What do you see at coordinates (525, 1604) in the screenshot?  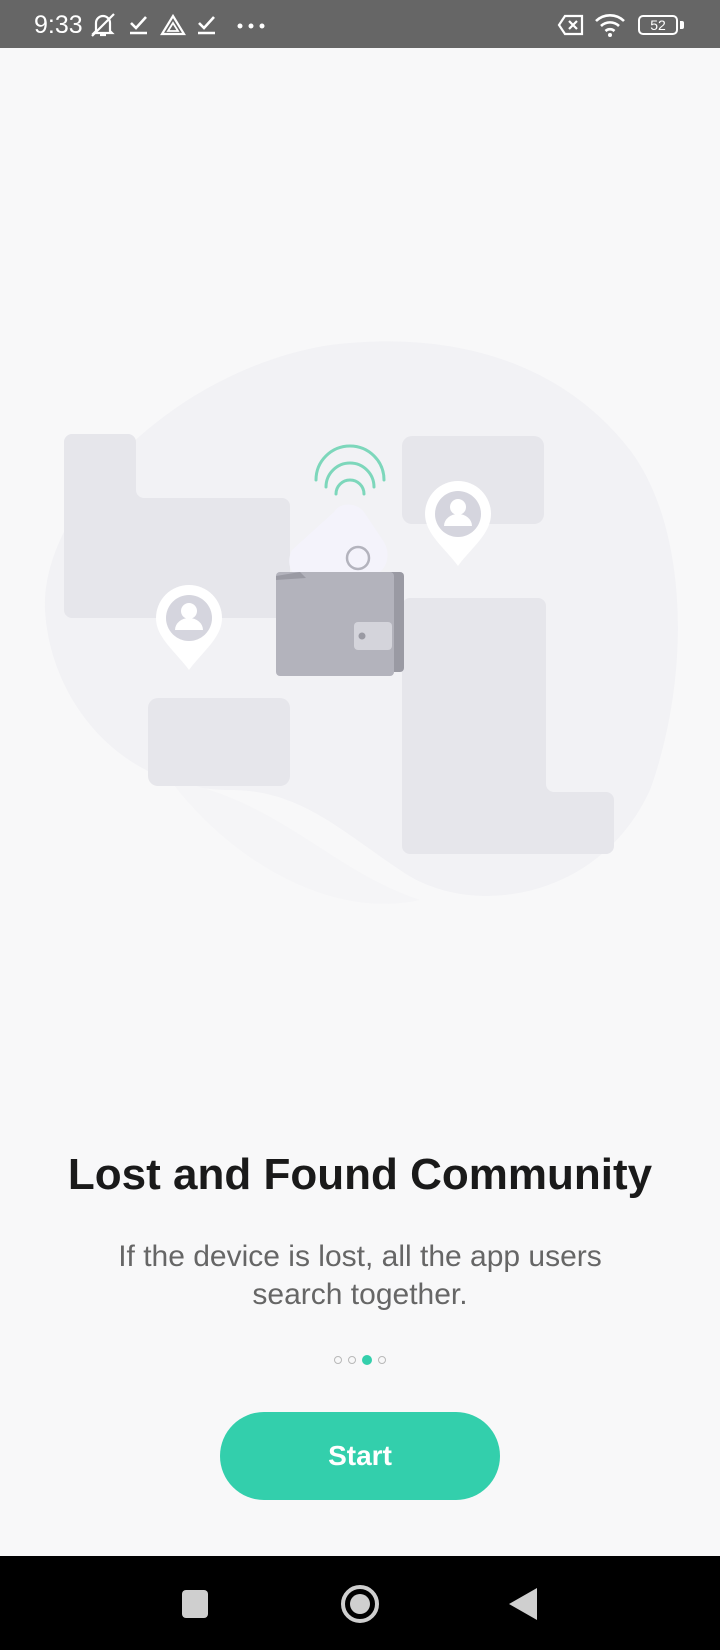 I see `back-icon` at bounding box center [525, 1604].